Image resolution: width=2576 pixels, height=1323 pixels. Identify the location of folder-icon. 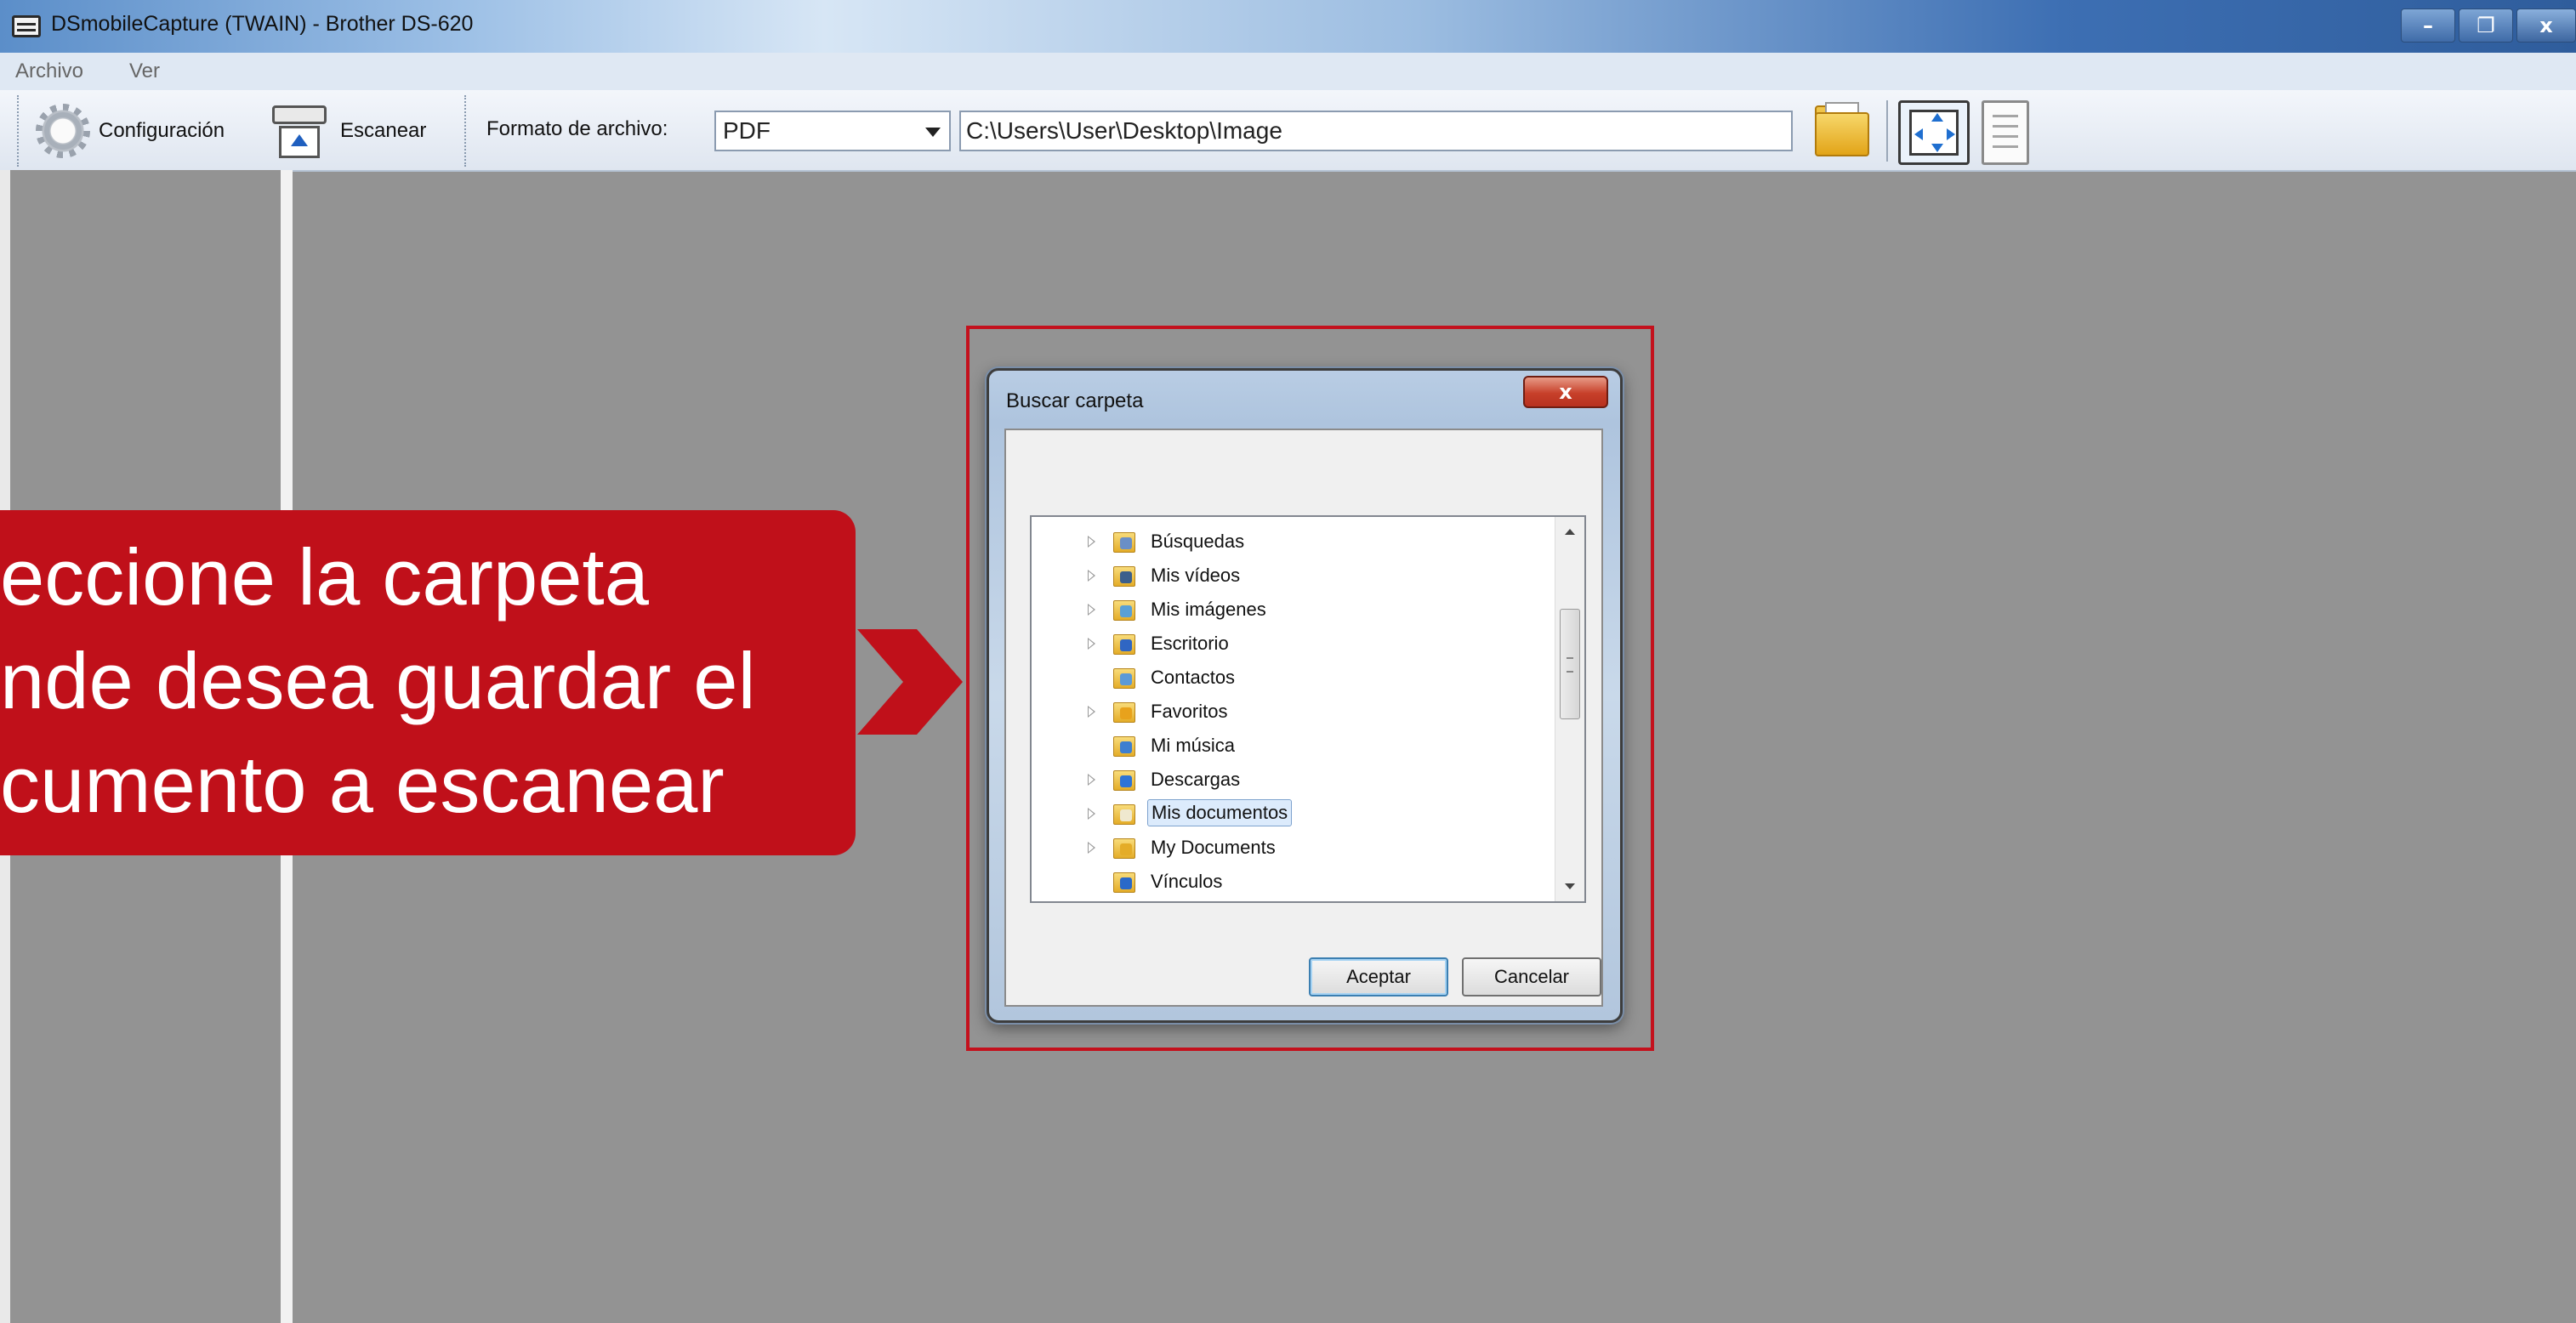
(1125, 847).